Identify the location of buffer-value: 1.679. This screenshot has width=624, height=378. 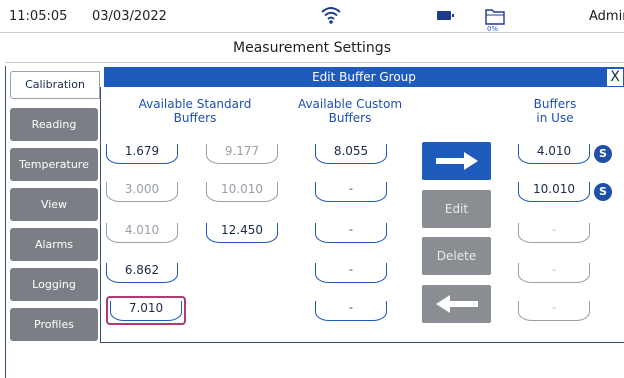
(142, 151).